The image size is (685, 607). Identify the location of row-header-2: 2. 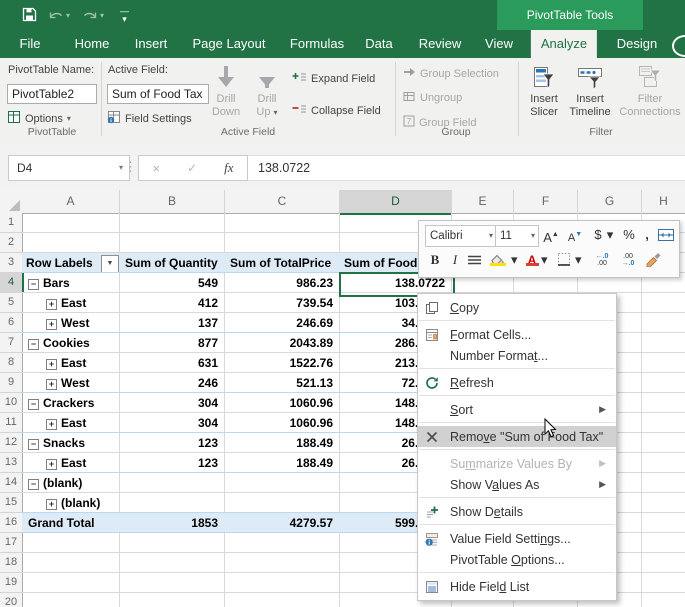
(11, 243).